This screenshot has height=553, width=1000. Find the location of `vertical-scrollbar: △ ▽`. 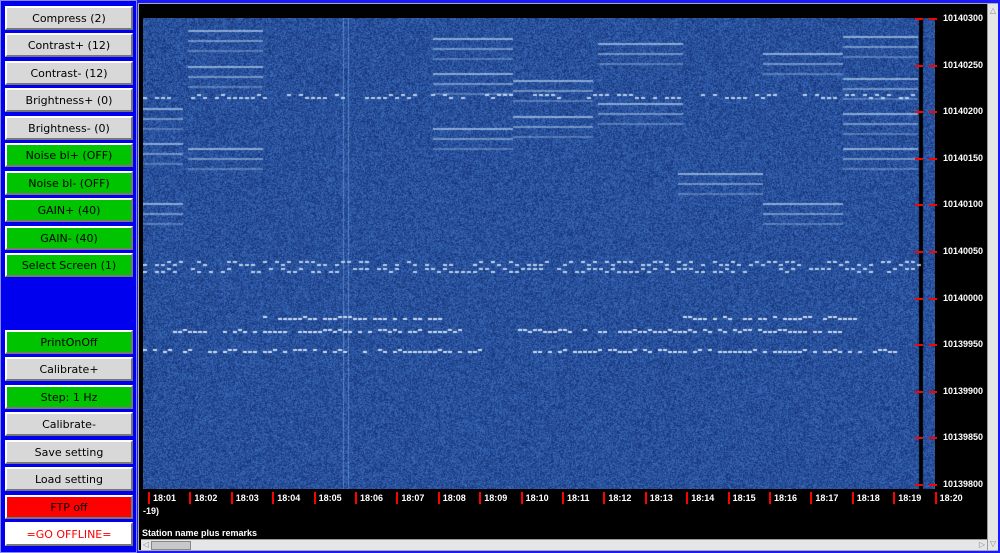

vertical-scrollbar: △ ▽ is located at coordinates (992, 277).